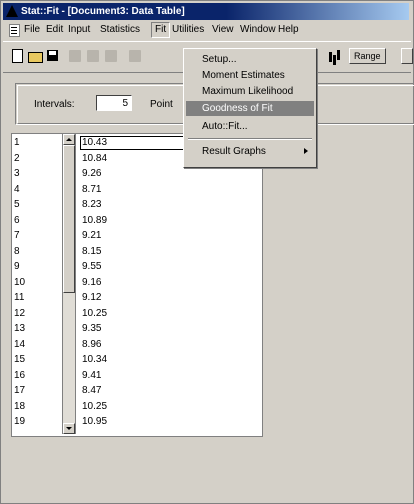 This screenshot has height=504, width=414. What do you see at coordinates (167, 297) in the screenshot?
I see `data-cell: 9.12` at bounding box center [167, 297].